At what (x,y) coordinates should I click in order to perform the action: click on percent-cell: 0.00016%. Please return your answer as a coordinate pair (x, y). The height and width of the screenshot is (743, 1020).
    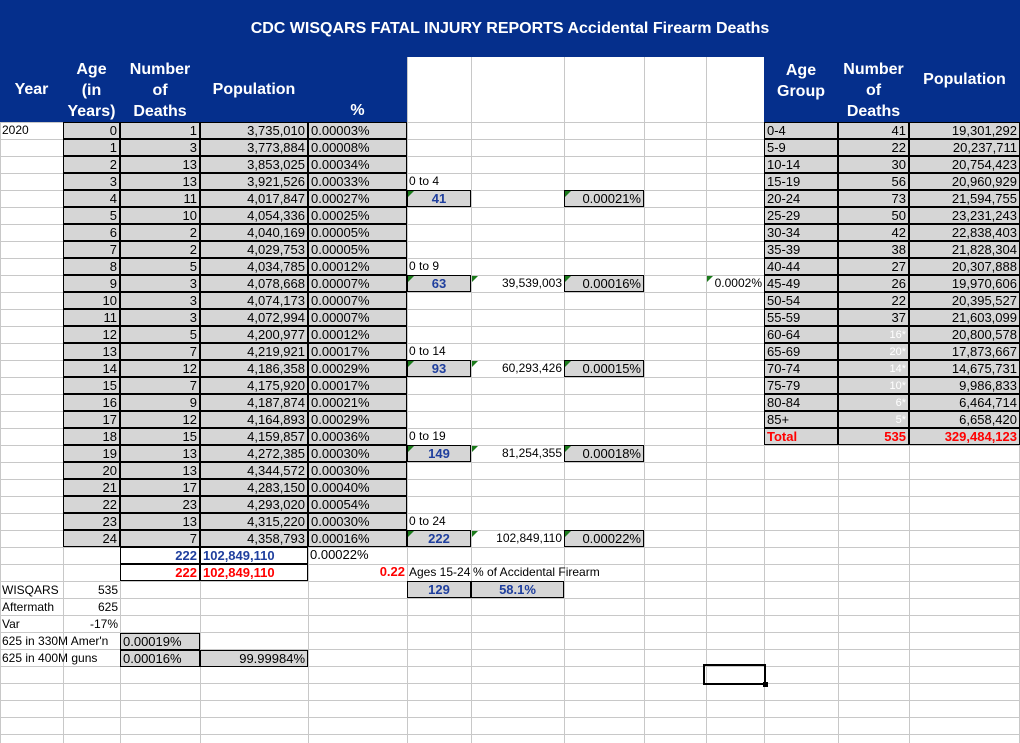
    Looking at the image, I should click on (357, 538).